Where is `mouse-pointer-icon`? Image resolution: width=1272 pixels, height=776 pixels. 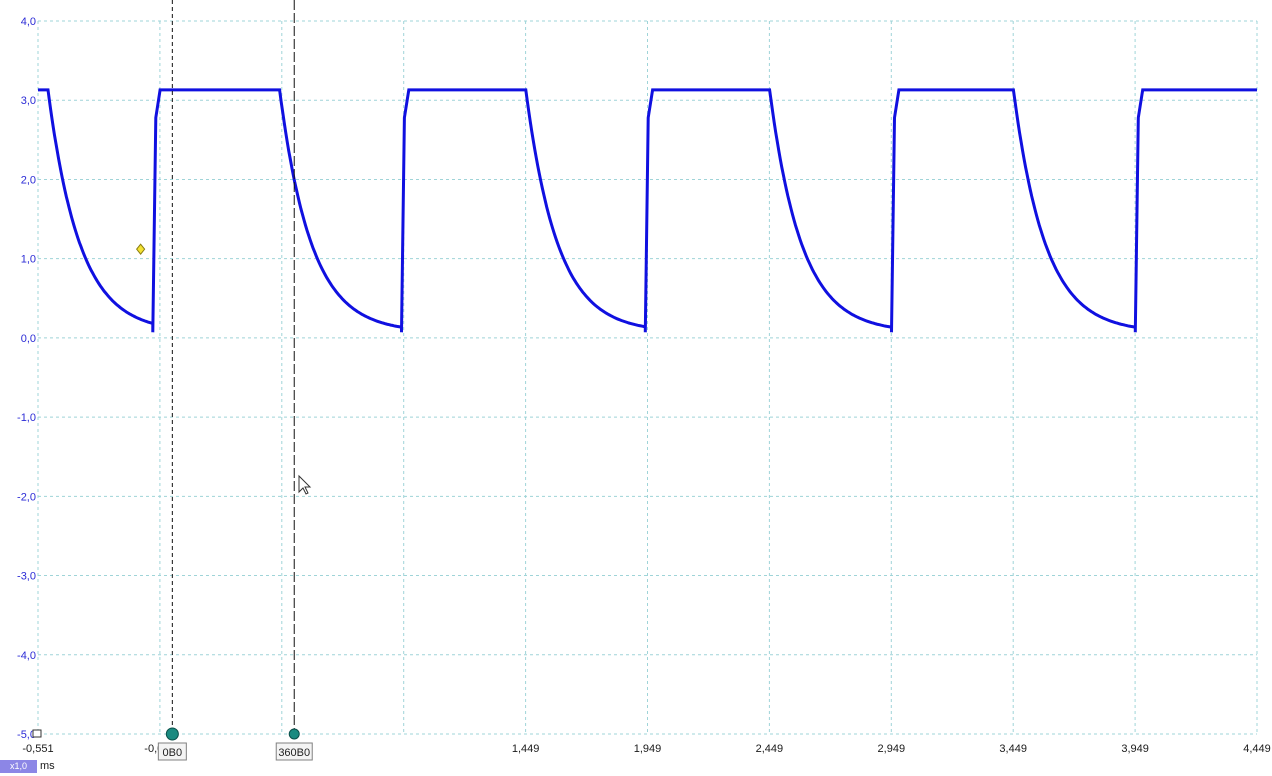 mouse-pointer-icon is located at coordinates (305, 484).